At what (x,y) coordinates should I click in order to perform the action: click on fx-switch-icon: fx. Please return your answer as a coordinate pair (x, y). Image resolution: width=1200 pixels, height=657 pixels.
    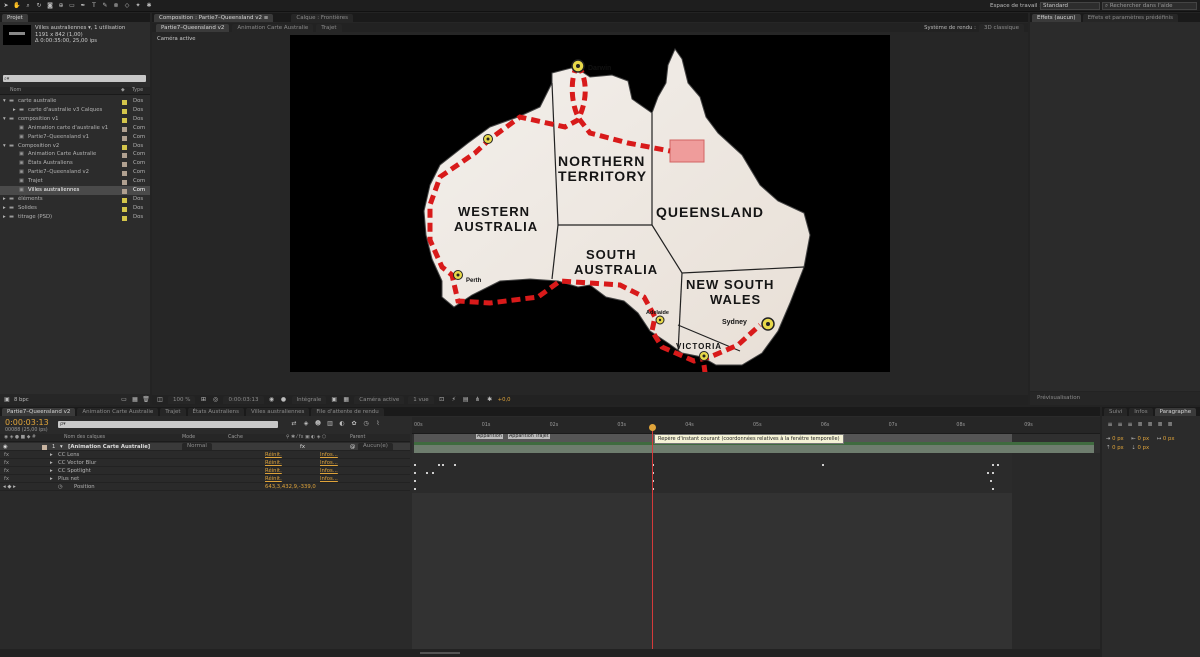
    Looking at the image, I should click on (302, 447).